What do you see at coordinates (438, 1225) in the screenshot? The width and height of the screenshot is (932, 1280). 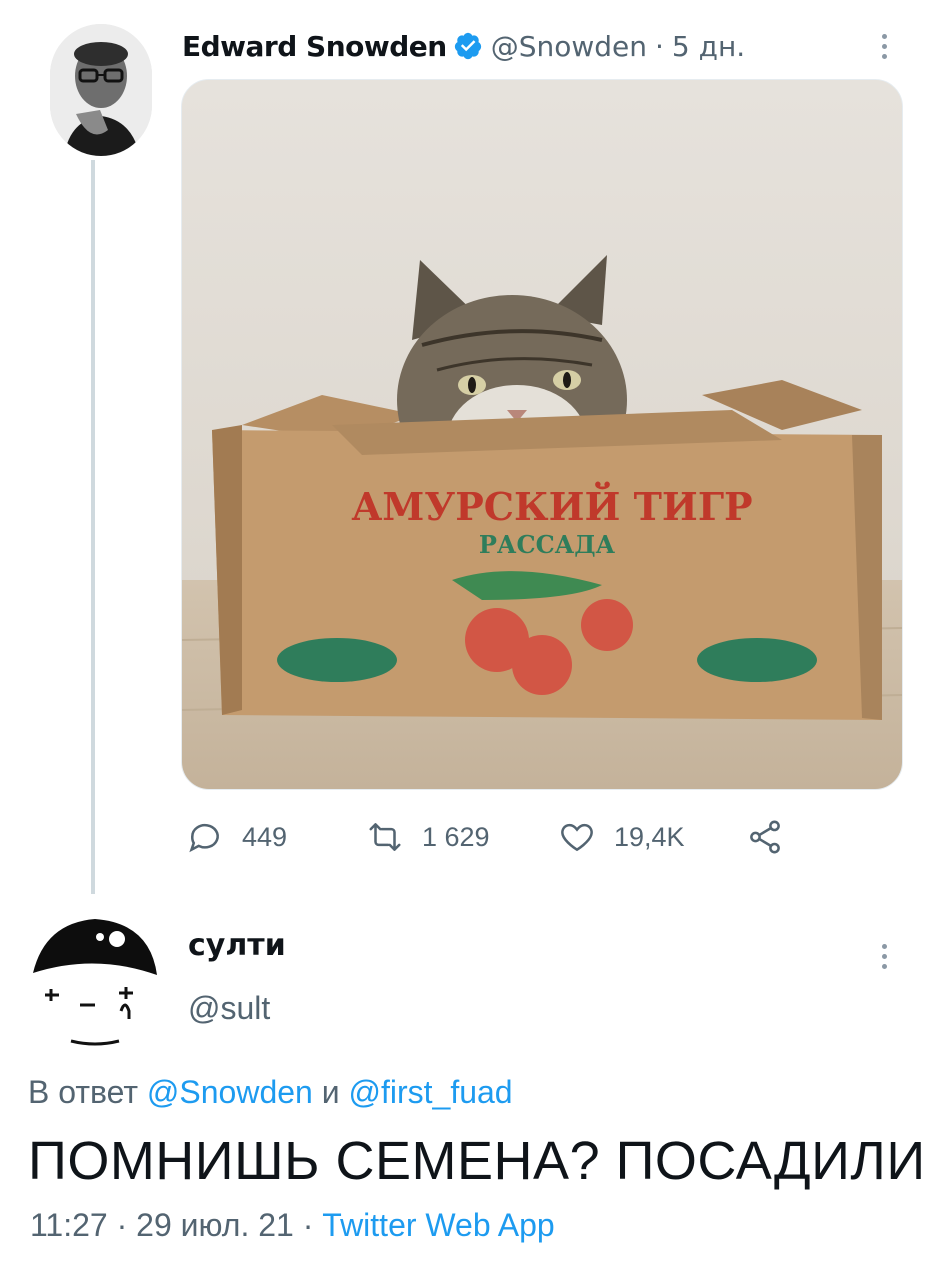 I see `source-link: Twitter Web App` at bounding box center [438, 1225].